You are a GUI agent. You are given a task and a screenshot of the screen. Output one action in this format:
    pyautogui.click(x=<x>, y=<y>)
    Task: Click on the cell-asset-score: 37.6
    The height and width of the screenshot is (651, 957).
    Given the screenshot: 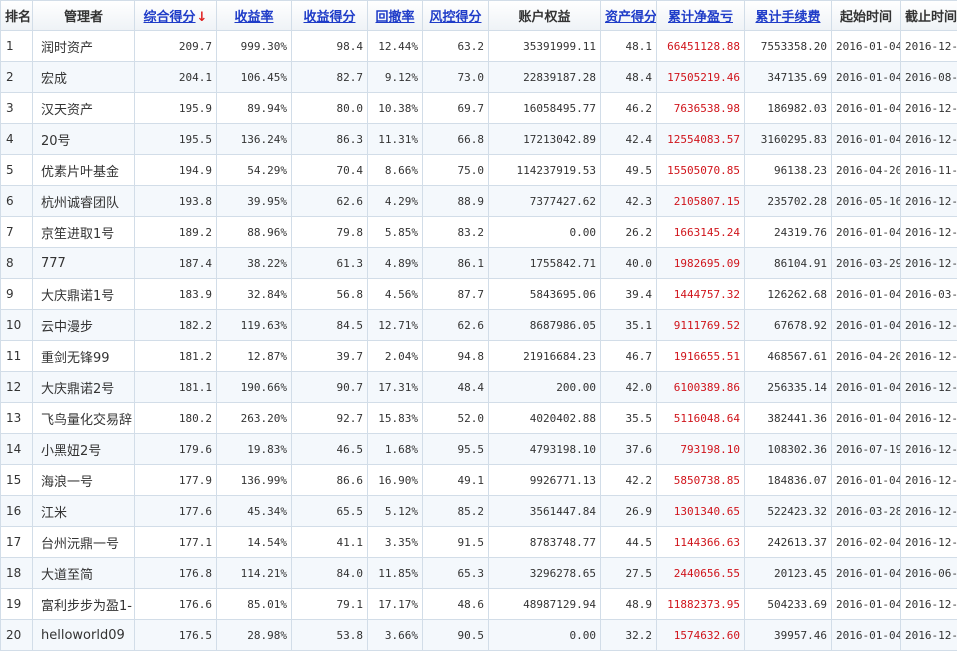 What is the action you would take?
    pyautogui.click(x=629, y=449)
    